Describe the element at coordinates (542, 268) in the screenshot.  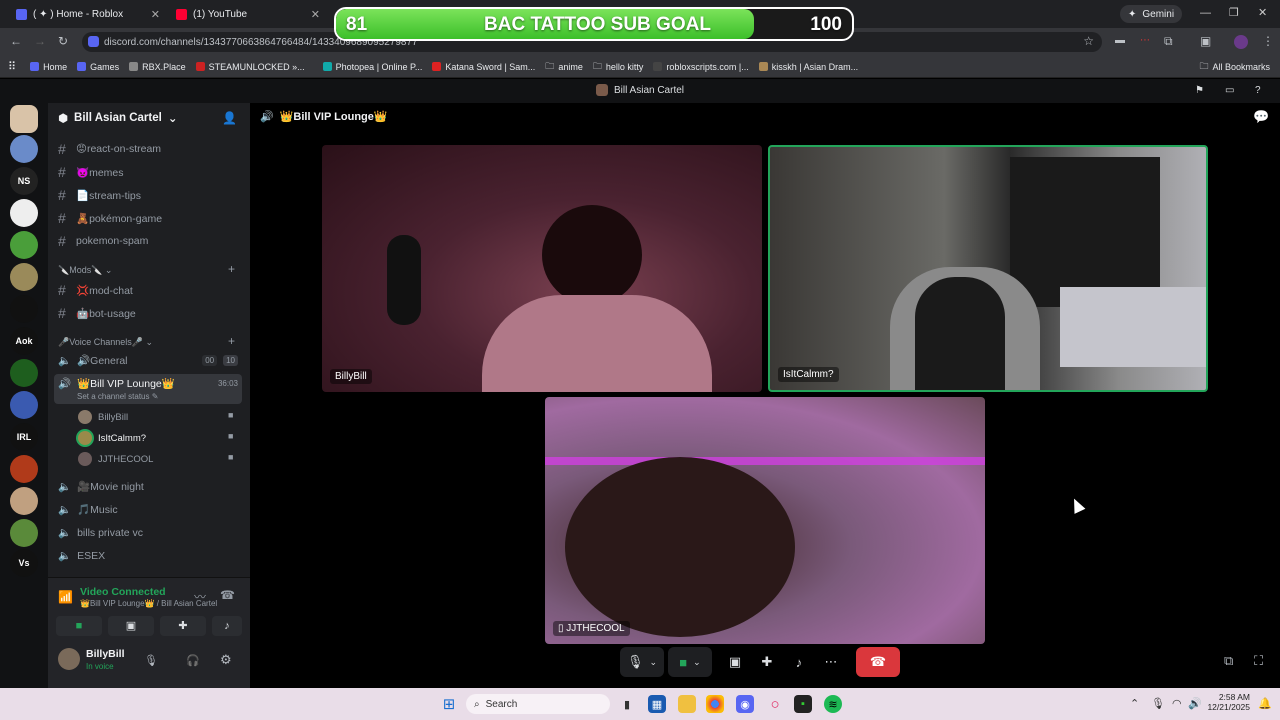
I see `video-tile: BillyBill` at that location.